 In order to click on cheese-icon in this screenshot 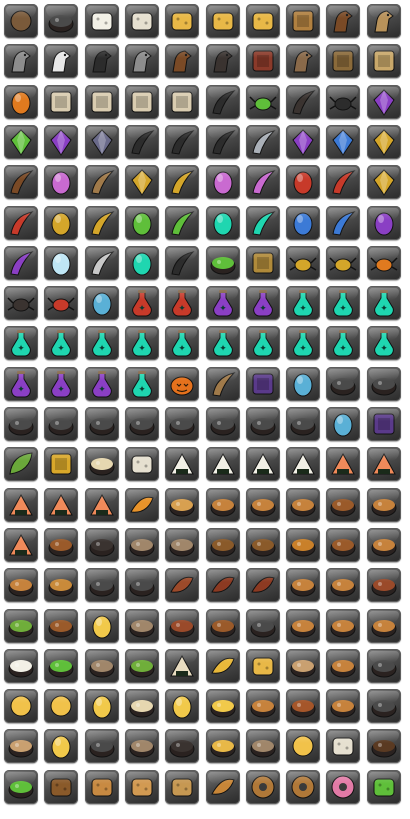, I will do `click(262, 665)`.